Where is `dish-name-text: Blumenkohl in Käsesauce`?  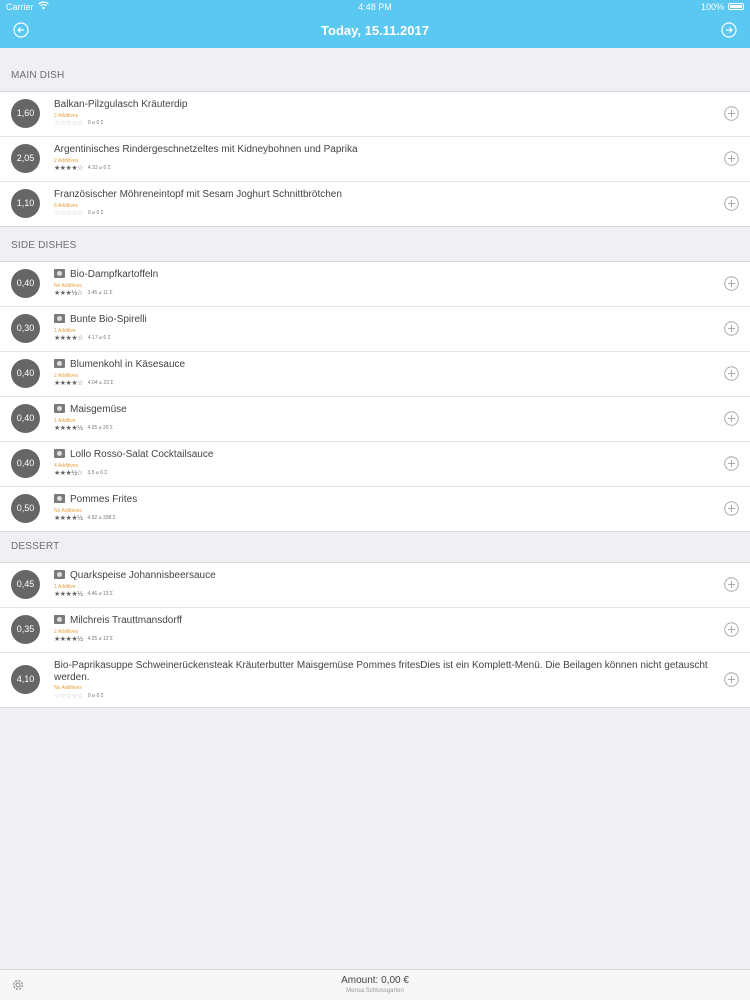
dish-name-text: Blumenkohl in Käsesauce is located at coordinates (128, 364).